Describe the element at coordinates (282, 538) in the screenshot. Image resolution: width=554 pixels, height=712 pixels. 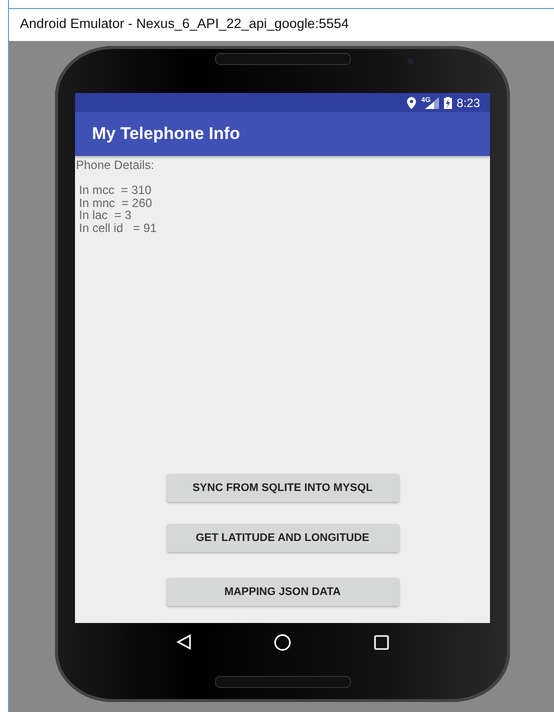
I see `action-button: GET LATITUDE AND LONGITUDE` at that location.